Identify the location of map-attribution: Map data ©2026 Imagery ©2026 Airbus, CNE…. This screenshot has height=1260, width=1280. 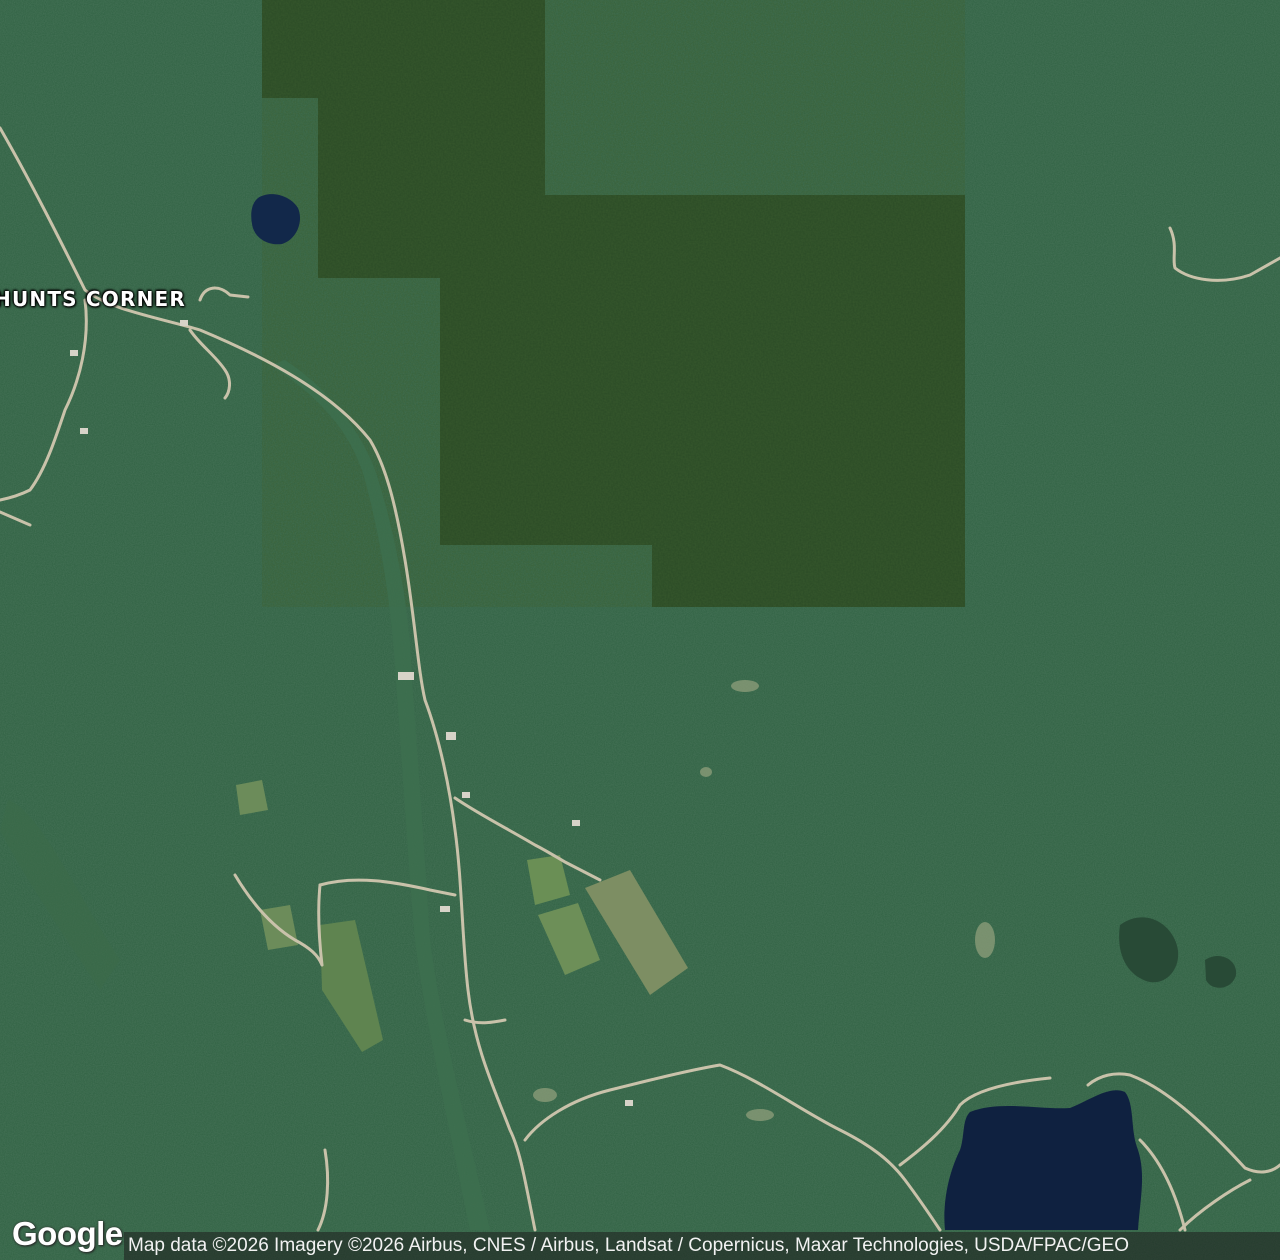
(702, 1246).